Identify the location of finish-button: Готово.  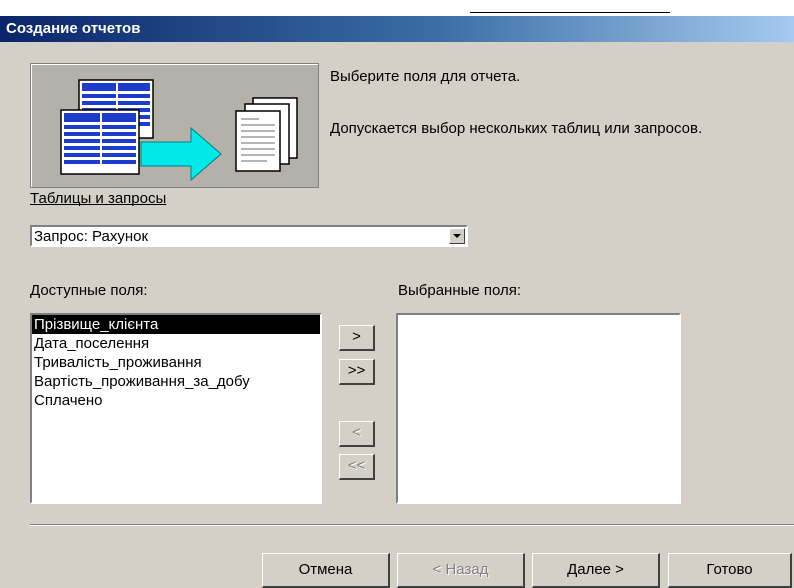
(730, 570).